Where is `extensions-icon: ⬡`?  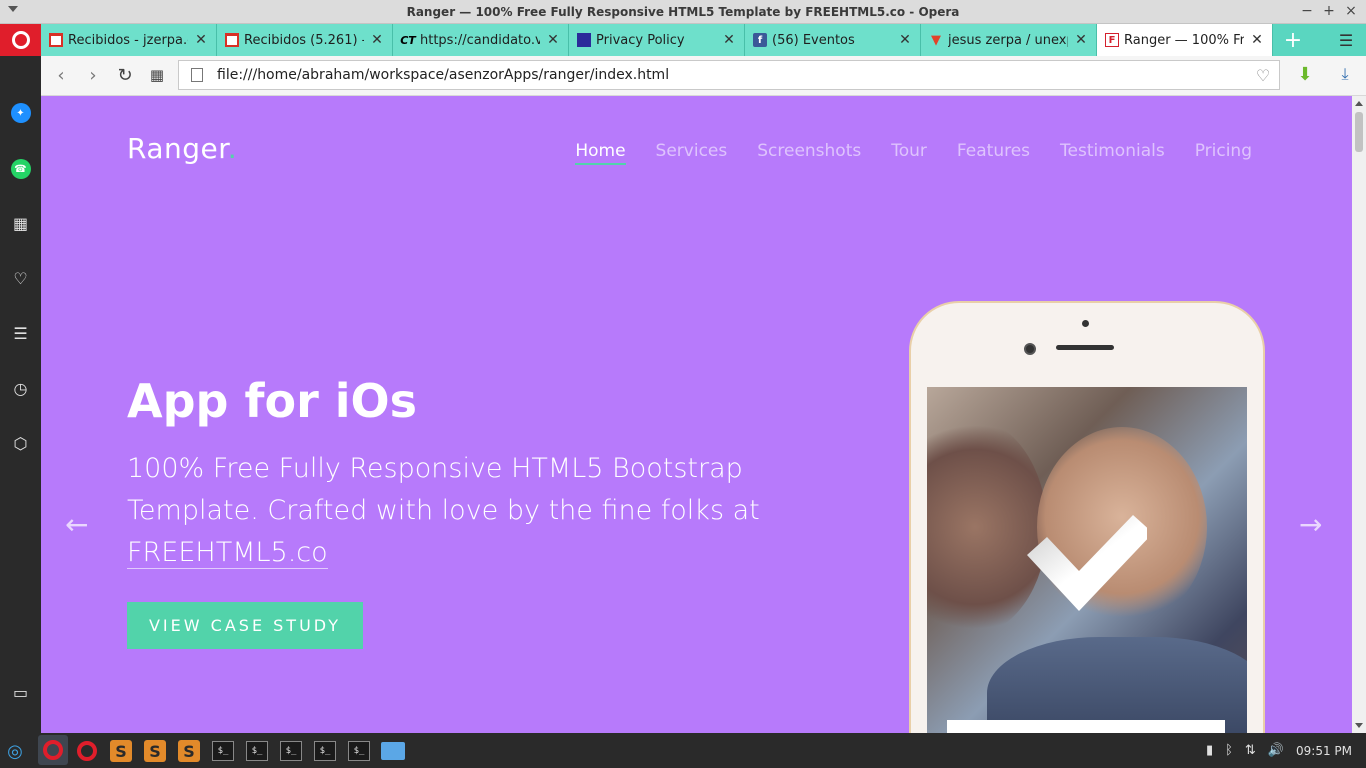
extensions-icon: ⬡ is located at coordinates (20, 443).